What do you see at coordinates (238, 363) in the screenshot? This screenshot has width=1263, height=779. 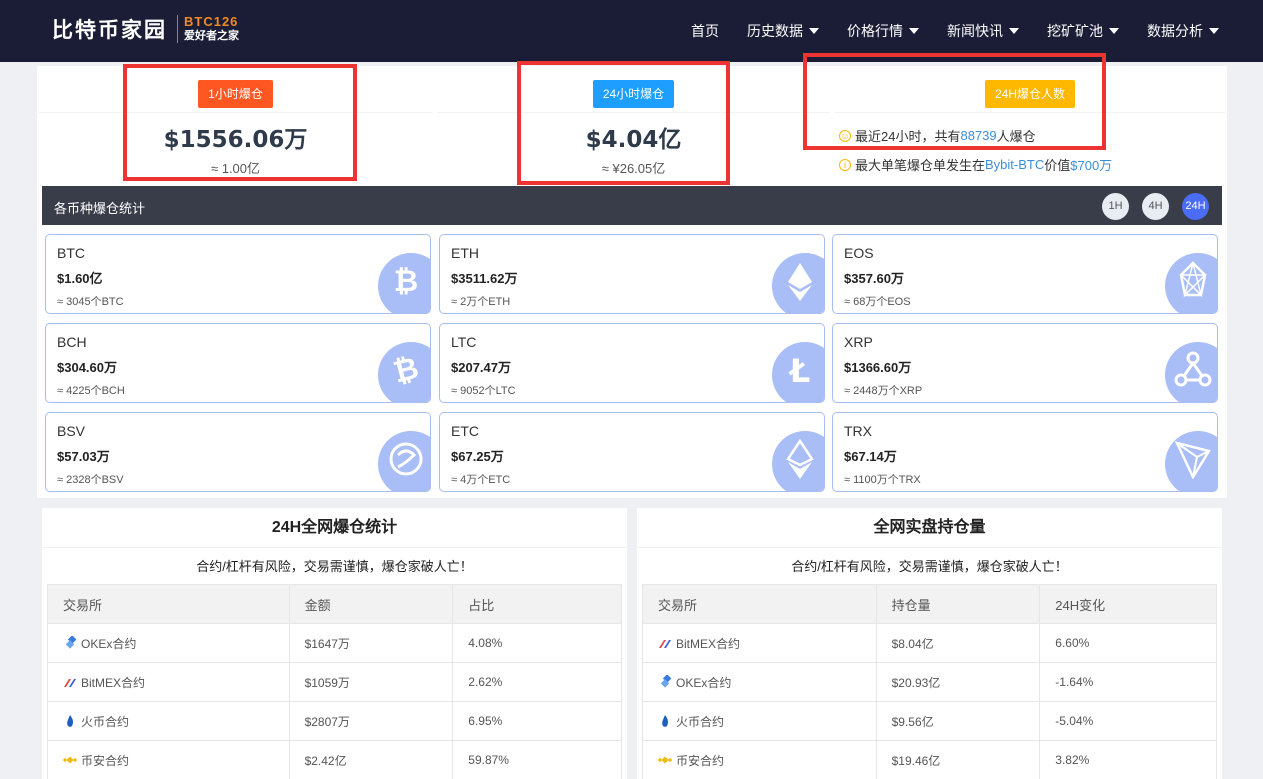 I see `coin-card-bch: BCH $304.60万 ≈ 4225个BCH ₿` at bounding box center [238, 363].